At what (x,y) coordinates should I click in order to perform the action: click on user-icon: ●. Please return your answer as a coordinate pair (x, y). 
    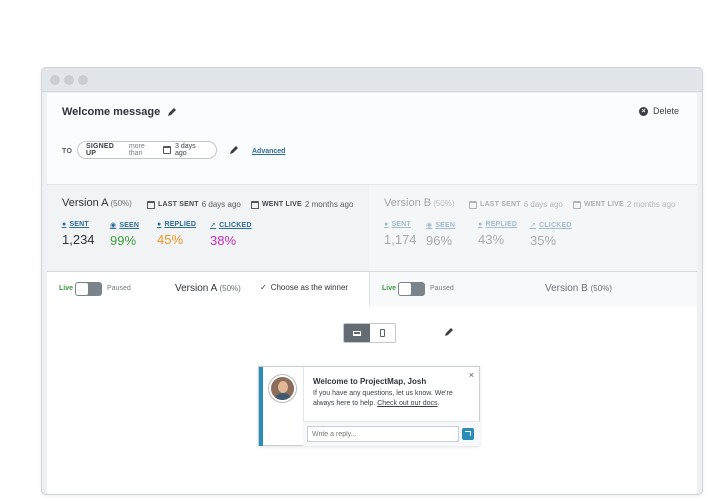
    Looking at the image, I should click on (64, 224).